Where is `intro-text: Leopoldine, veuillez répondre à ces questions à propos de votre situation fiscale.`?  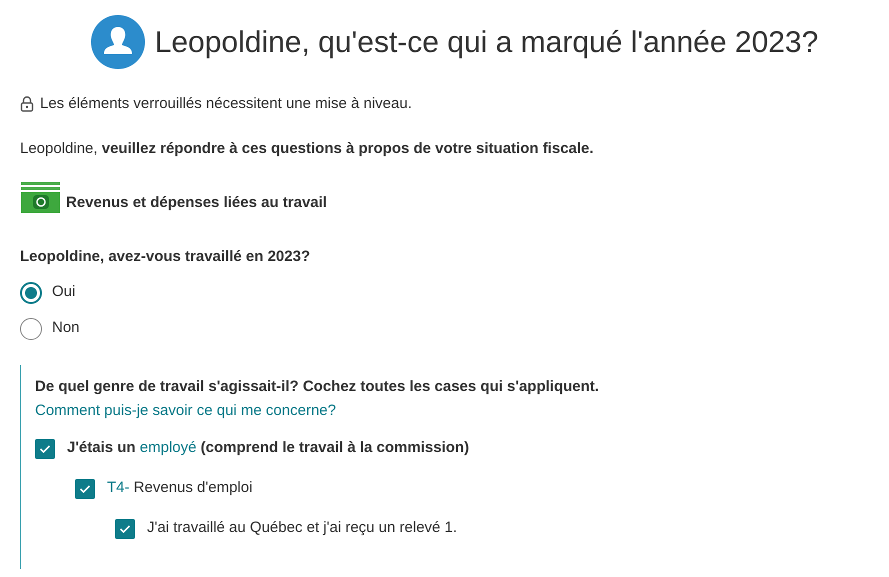 intro-text: Leopoldine, veuillez répondre à ces questions à propos de votre situation fiscale. is located at coordinates (307, 148).